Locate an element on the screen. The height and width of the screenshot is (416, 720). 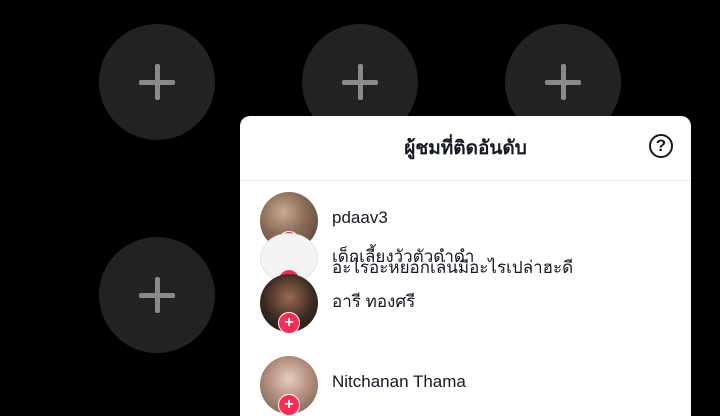
viewer-name: pdaav3 is located at coordinates (360, 217).